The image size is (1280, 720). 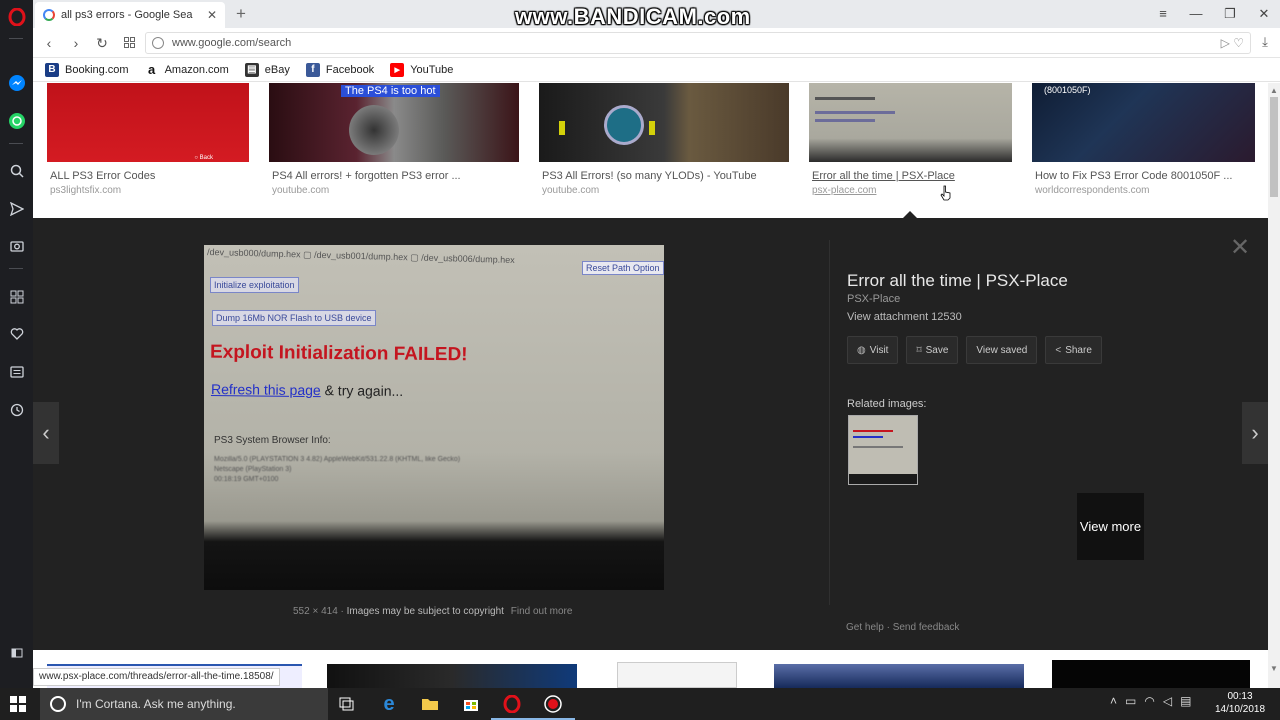 I want to click on bookmark-facebook: f Facebook, so click(x=340, y=69).